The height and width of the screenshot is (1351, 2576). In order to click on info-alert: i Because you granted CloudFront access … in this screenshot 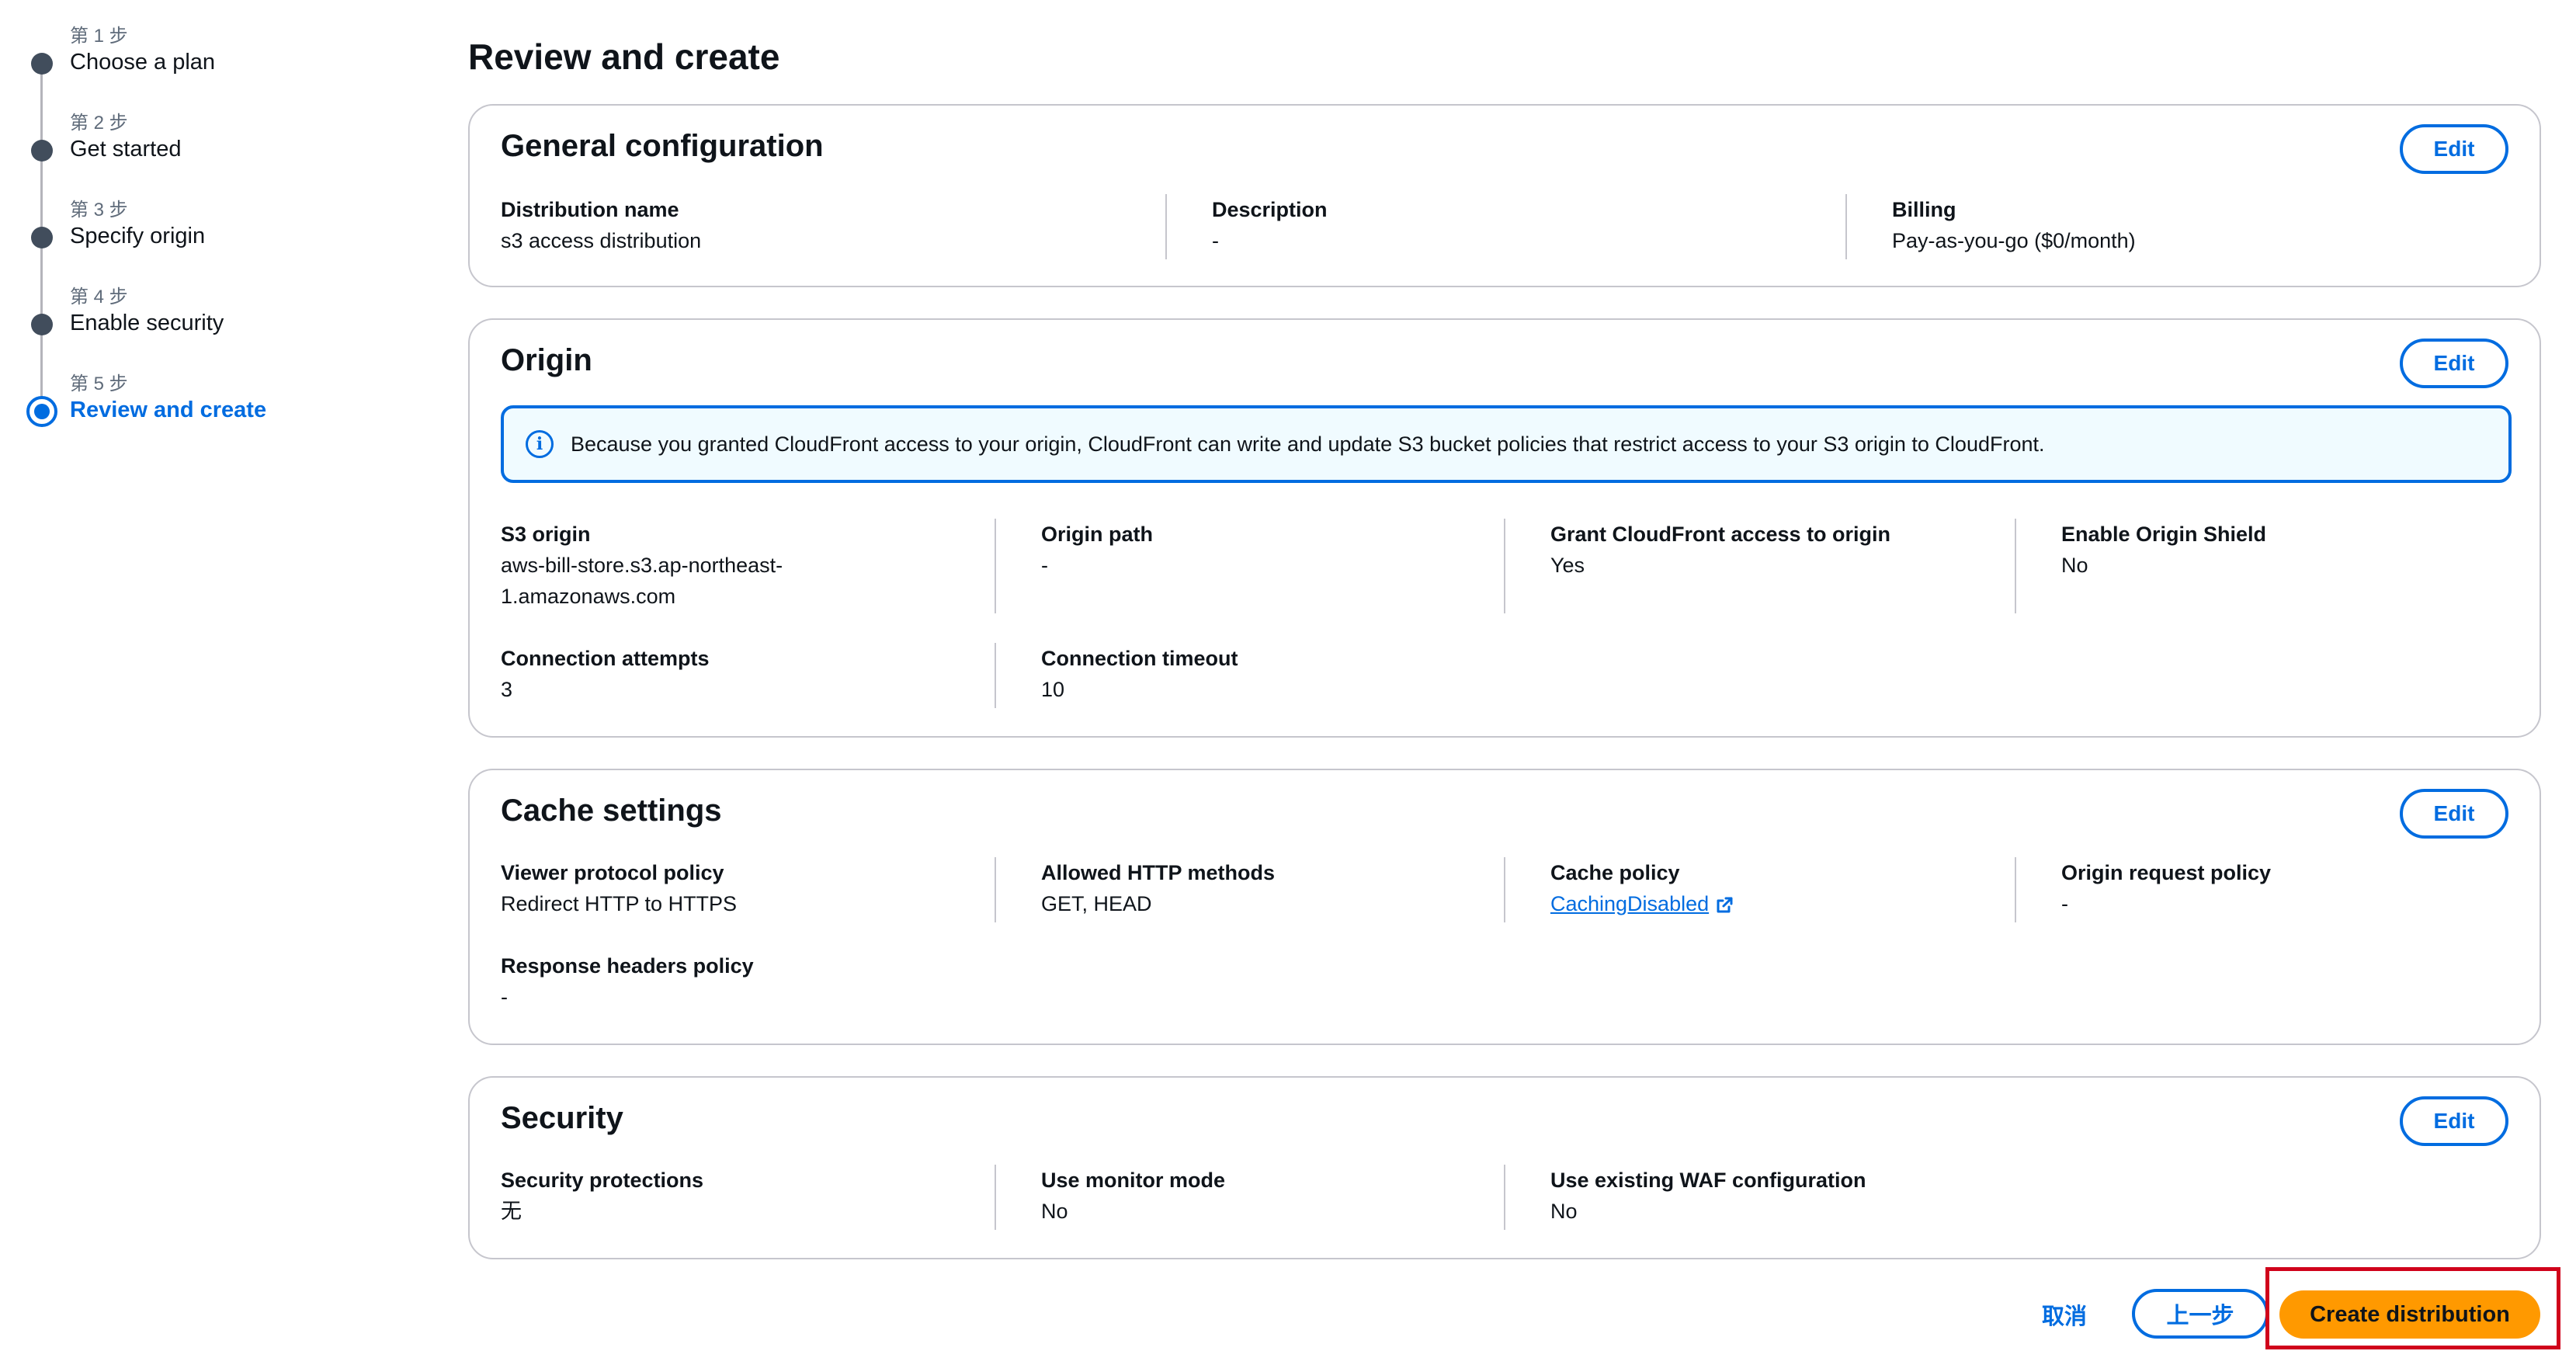, I will do `click(1506, 444)`.